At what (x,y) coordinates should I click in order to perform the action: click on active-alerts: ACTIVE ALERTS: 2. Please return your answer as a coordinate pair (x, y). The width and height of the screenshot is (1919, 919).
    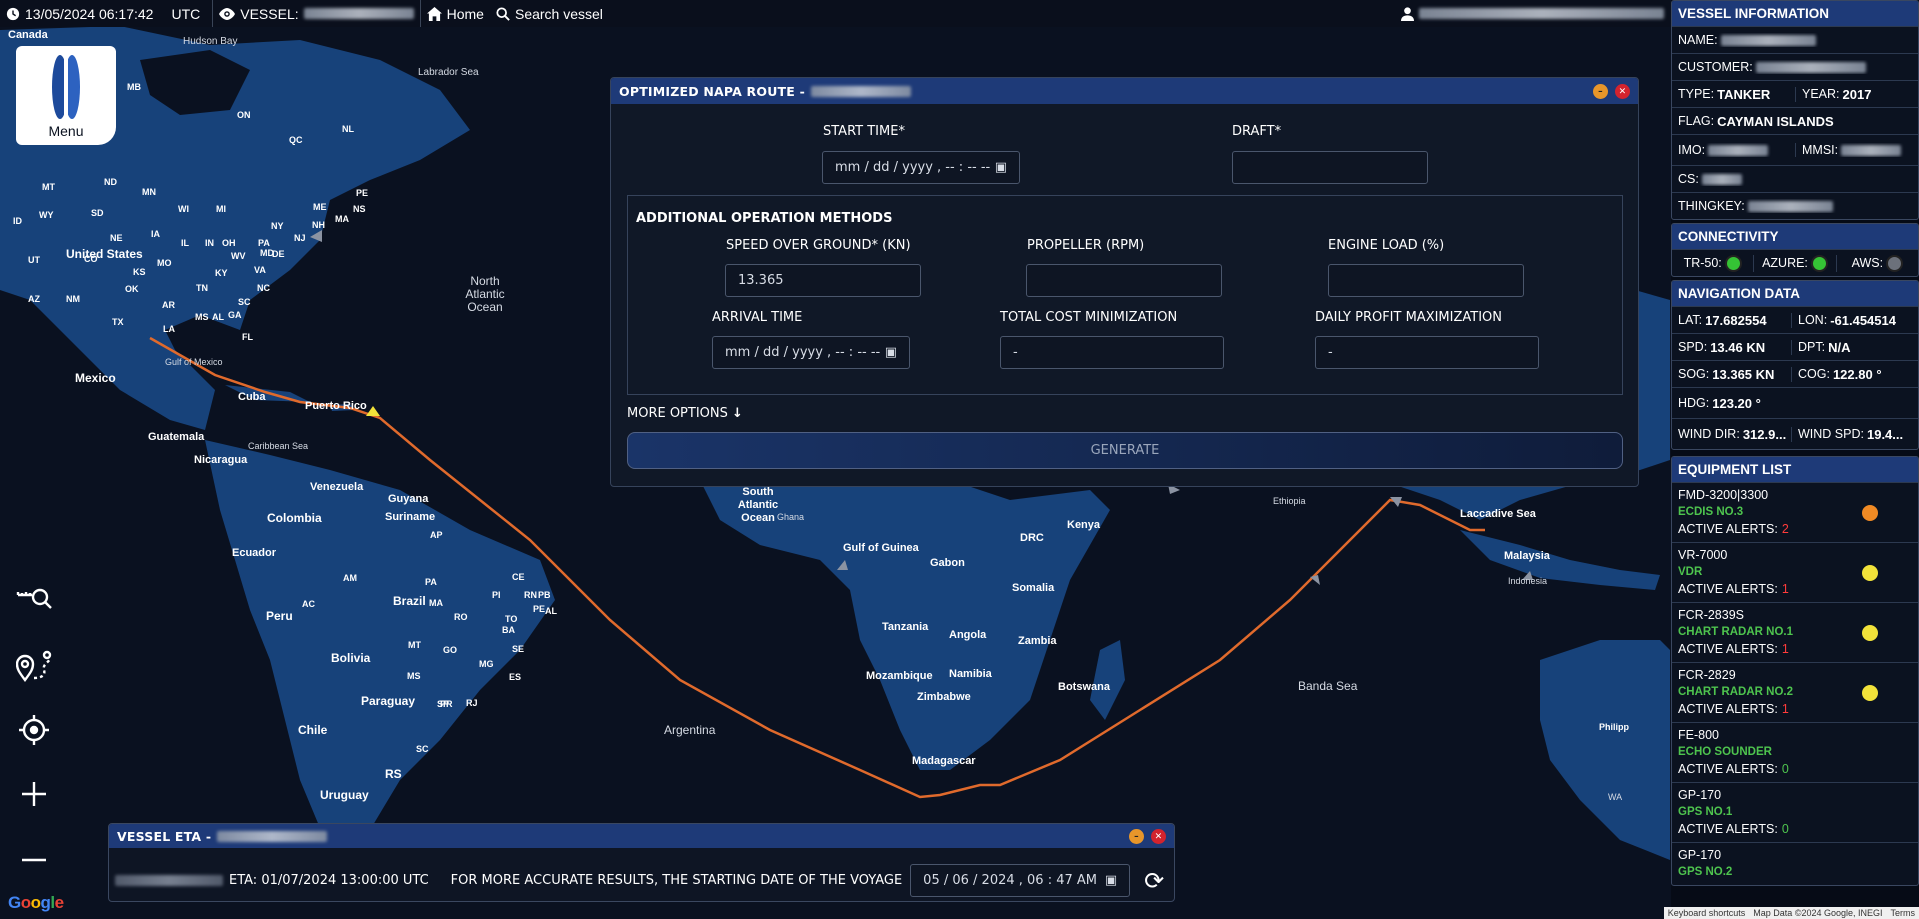
    Looking at the image, I should click on (1795, 529).